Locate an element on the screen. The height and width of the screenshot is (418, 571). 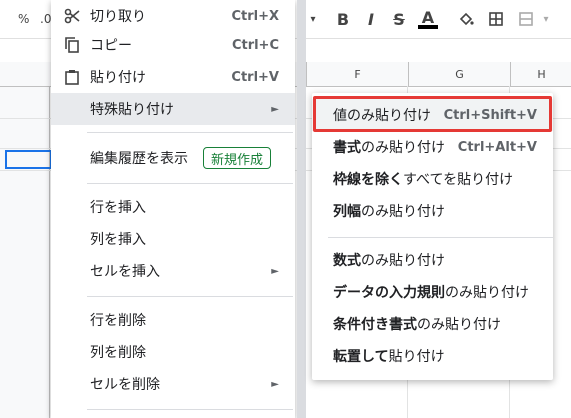
menu-item-delete-row: 行を削除 is located at coordinates (173, 320).